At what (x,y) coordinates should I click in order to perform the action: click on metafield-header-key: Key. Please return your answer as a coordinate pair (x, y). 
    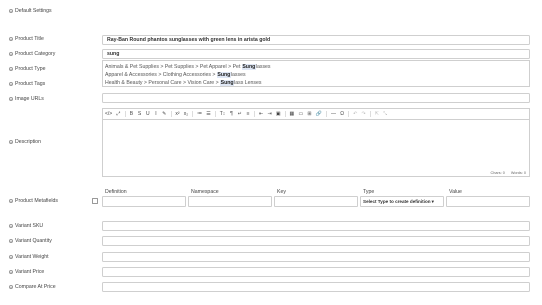
    Looking at the image, I should click on (281, 192).